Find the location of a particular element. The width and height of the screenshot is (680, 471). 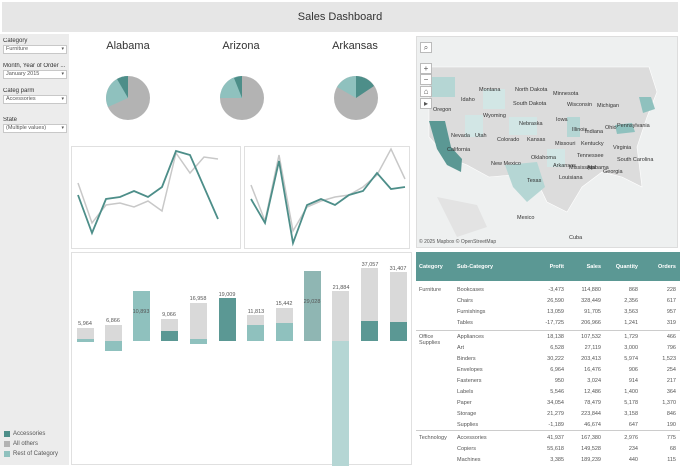

filter-month-year: Month, Year of Order ... January 2015 ▾ is located at coordinates (35, 71).